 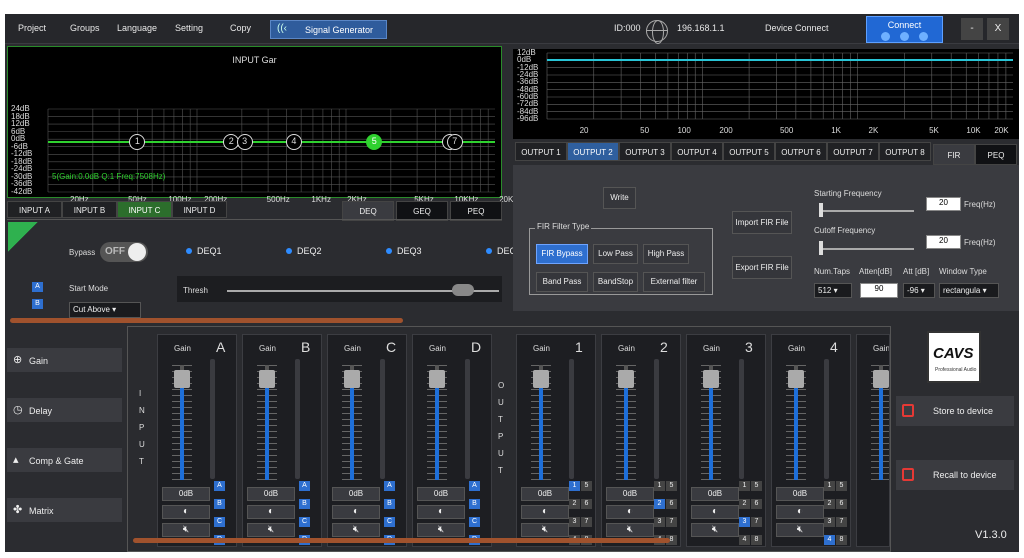 I want to click on menu-copy: Copy, so click(x=240, y=28).